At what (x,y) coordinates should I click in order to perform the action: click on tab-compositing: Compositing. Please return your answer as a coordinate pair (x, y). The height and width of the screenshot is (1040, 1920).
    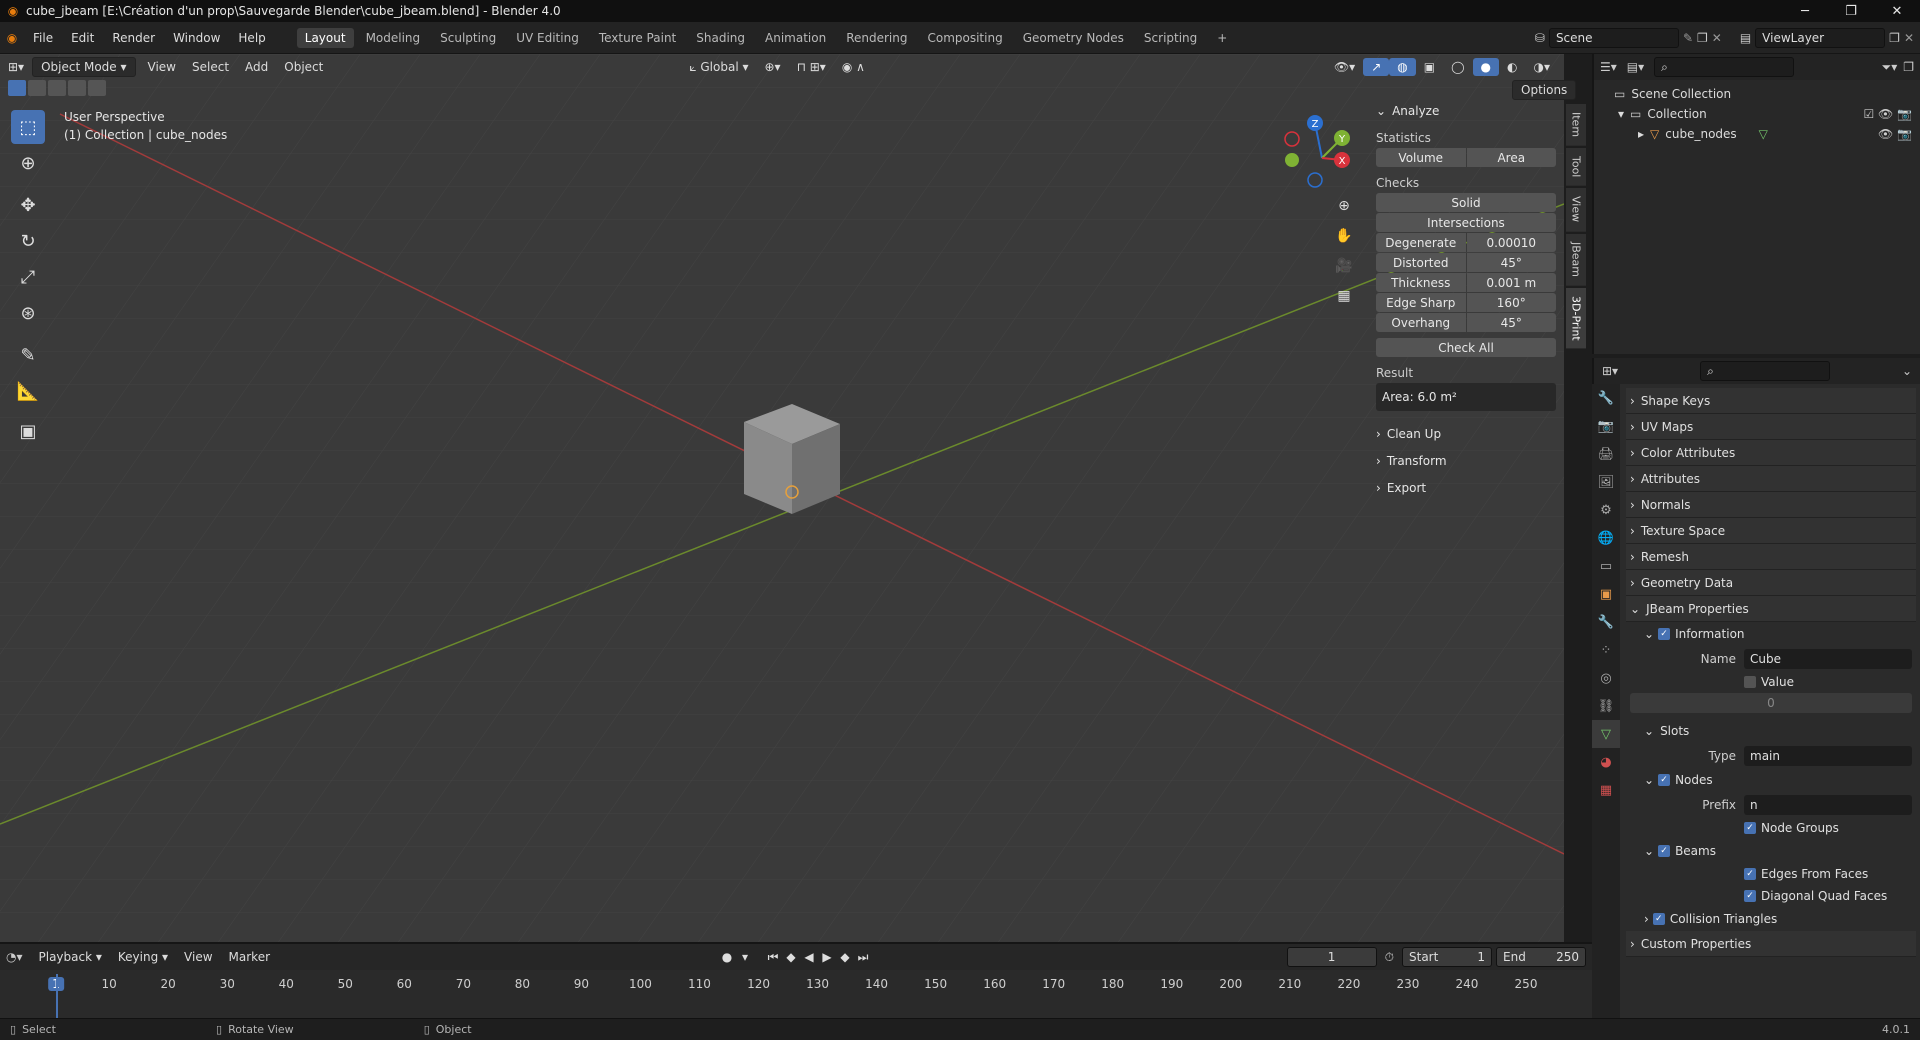
    Looking at the image, I should click on (964, 38).